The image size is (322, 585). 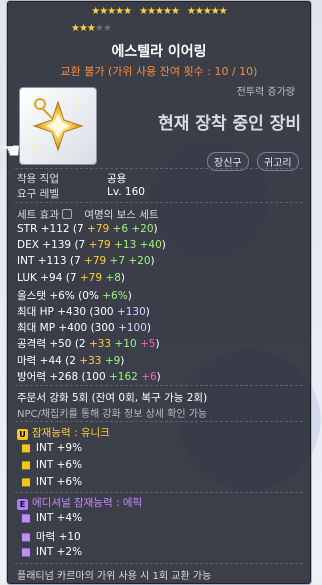 I want to click on set-effect-row: 세트 효과 여명의 보스 세트, so click(x=88, y=214).